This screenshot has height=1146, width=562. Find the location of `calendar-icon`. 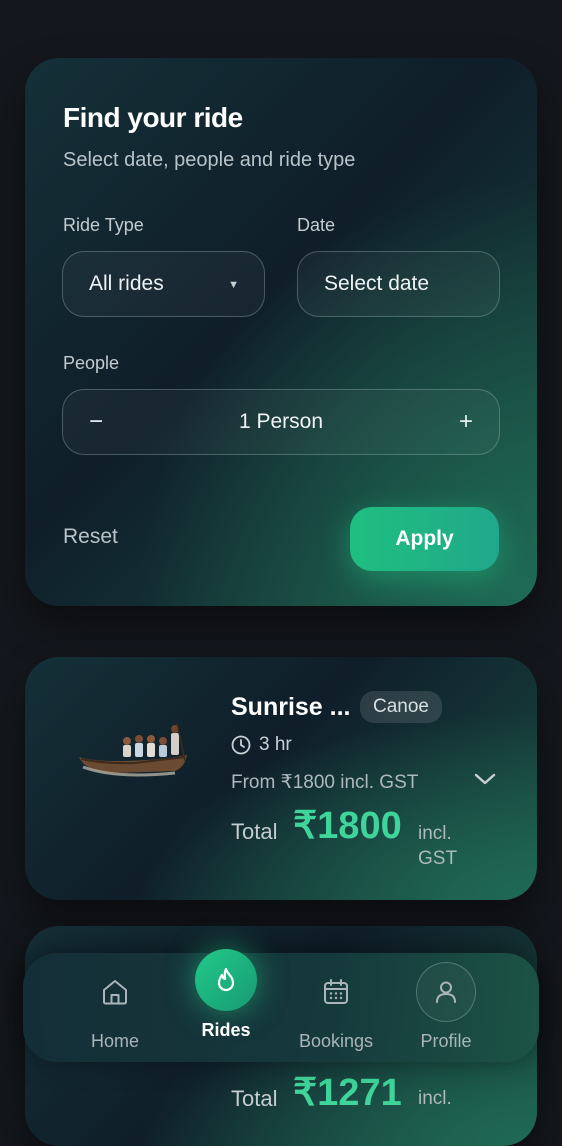

calendar-icon is located at coordinates (336, 992).